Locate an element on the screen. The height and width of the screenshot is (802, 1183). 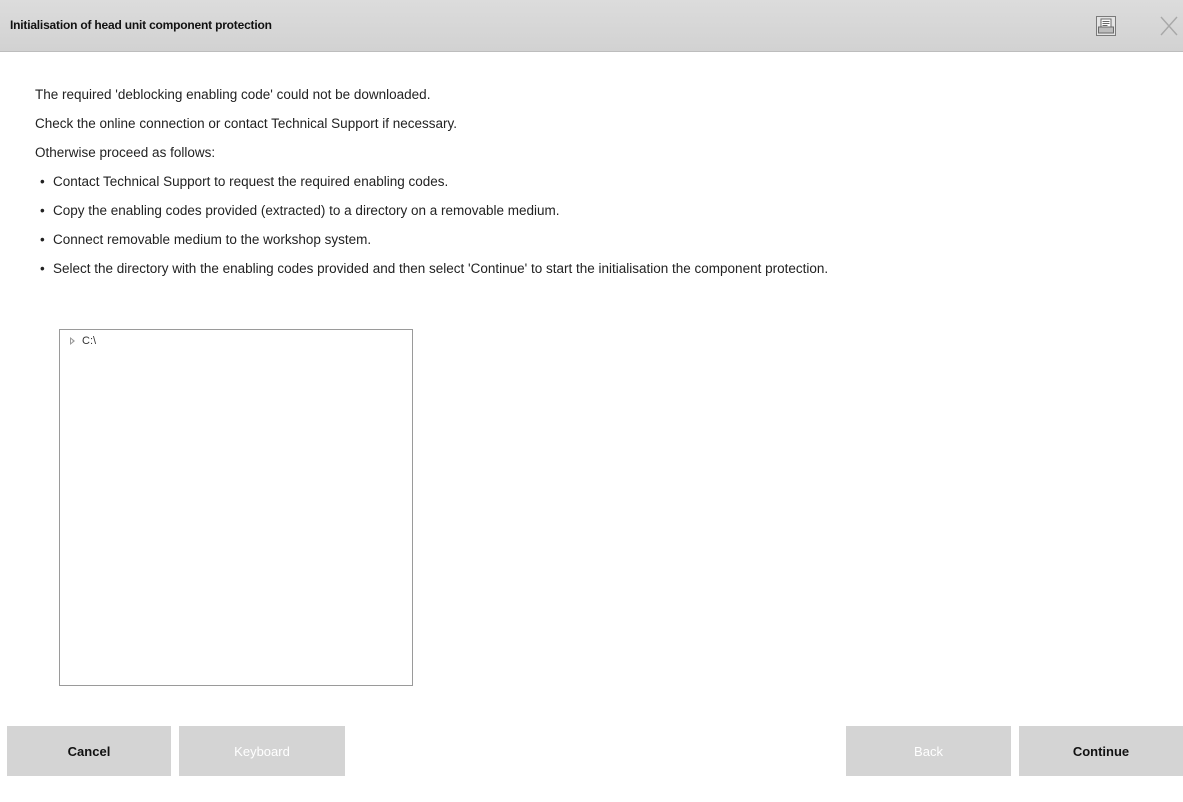
print-button is located at coordinates (1106, 26).